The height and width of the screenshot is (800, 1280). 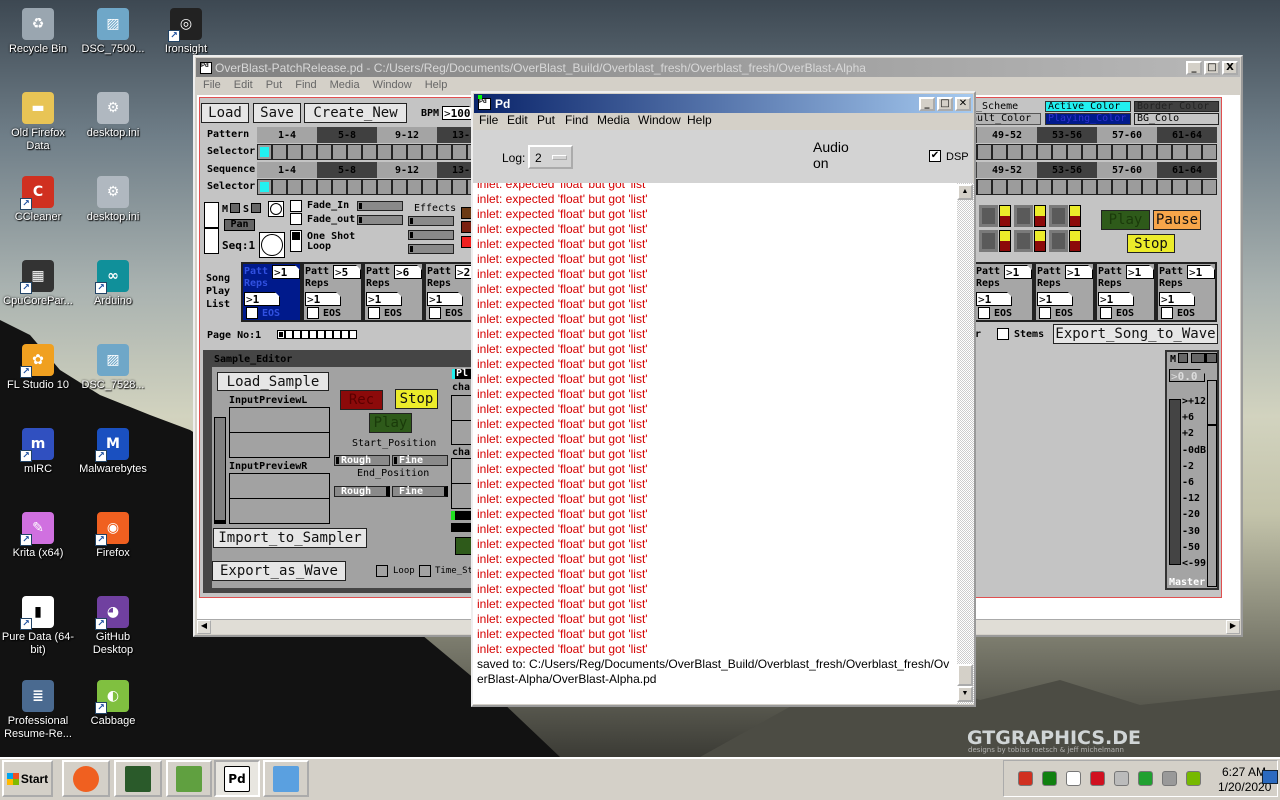 I want to click on taskbar-button-resource-monitor, so click(x=138, y=778).